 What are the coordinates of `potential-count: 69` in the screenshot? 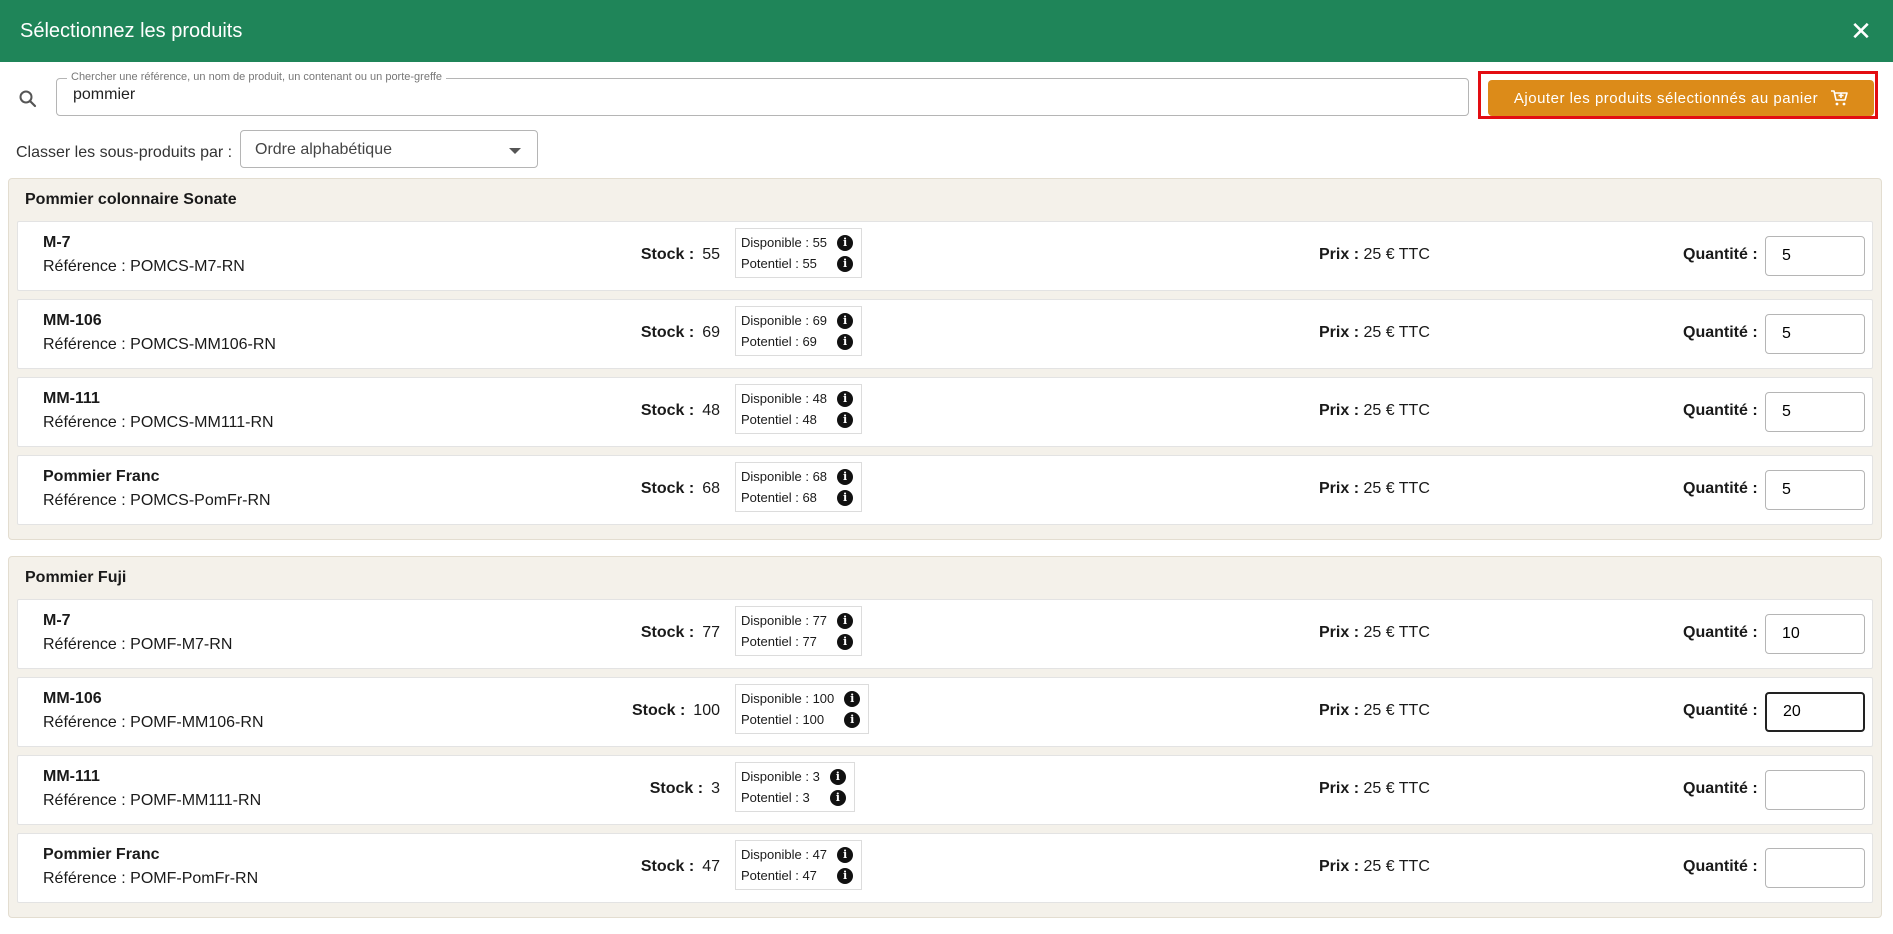 It's located at (809, 341).